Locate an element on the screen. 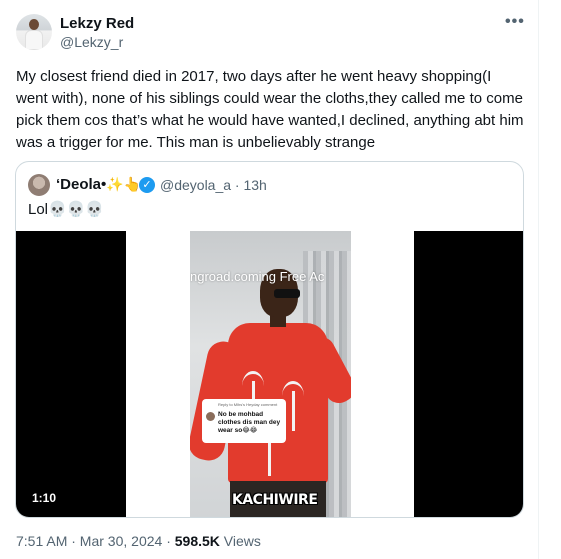  verified-badge-icon: ✓ is located at coordinates (147, 185).